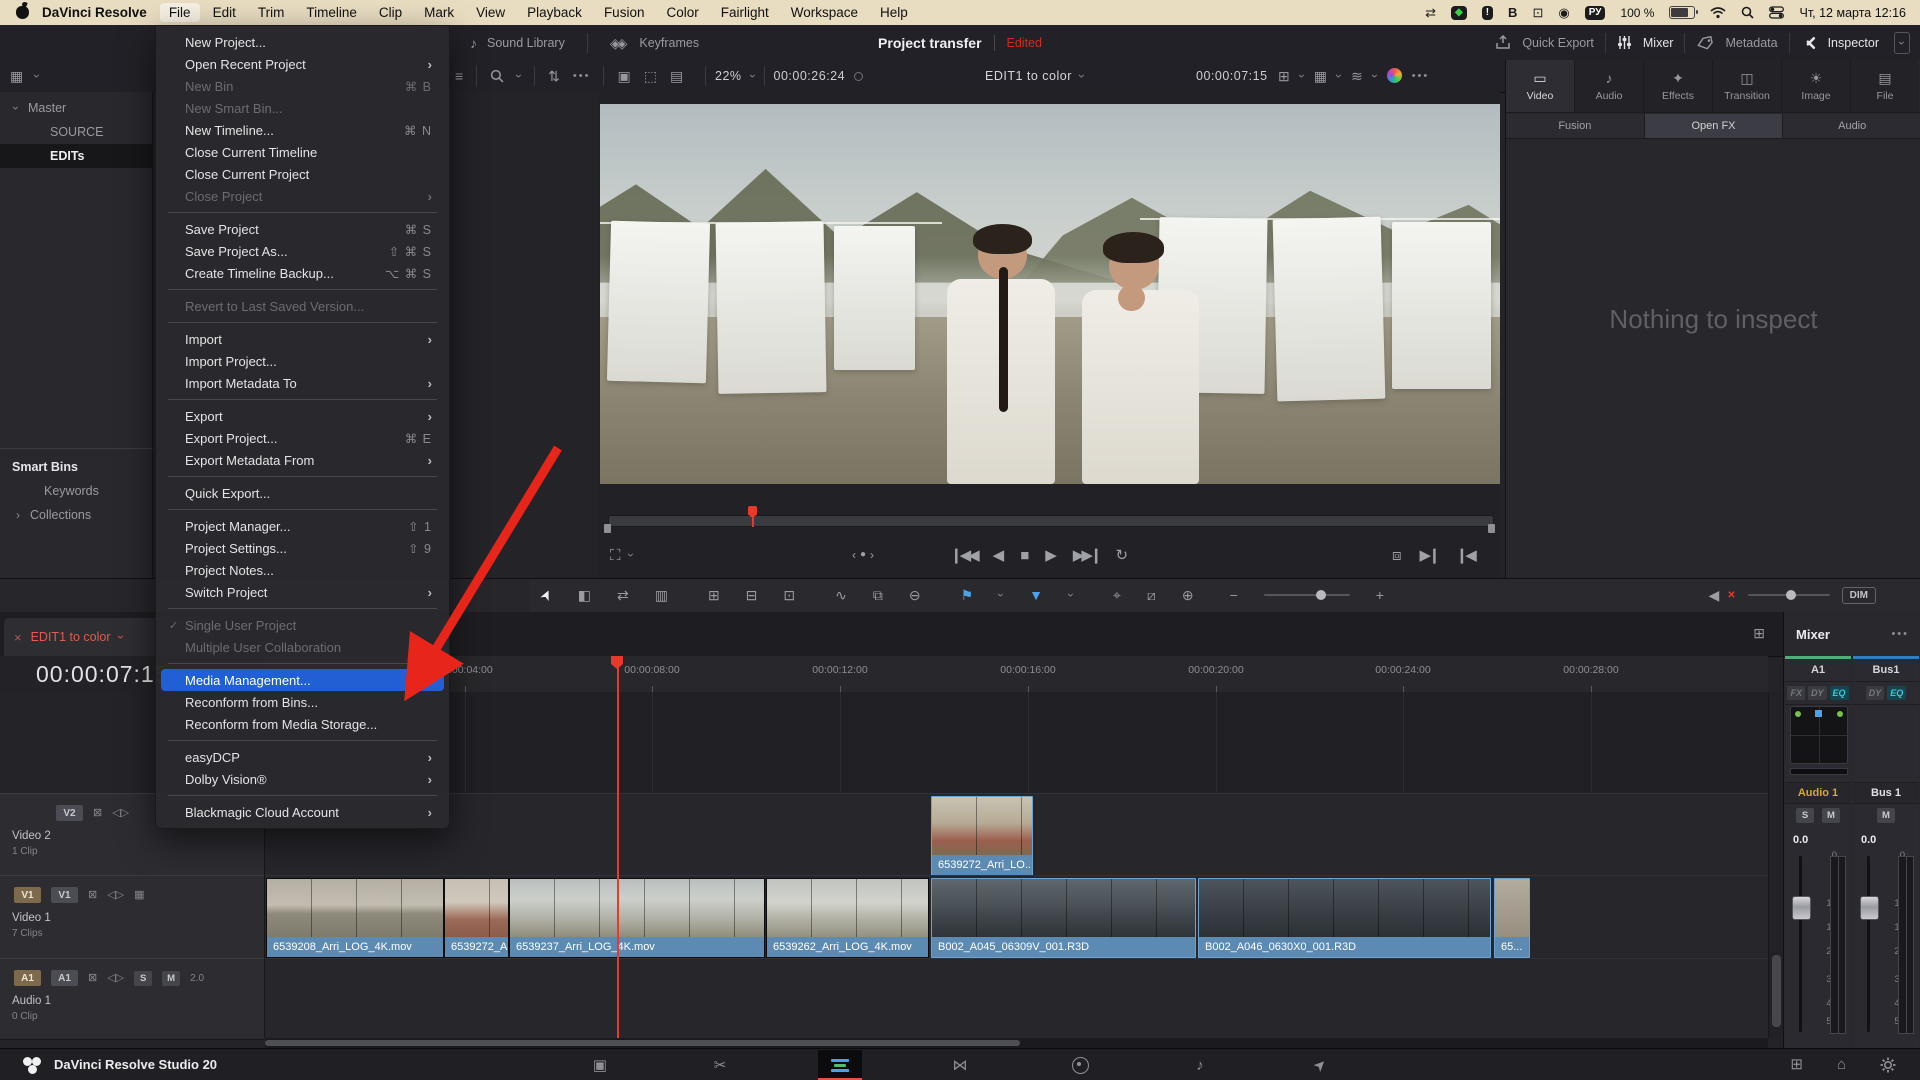 This screenshot has height=1080, width=1920. I want to click on mixer-toggle-button: Mixer, so click(1658, 43).